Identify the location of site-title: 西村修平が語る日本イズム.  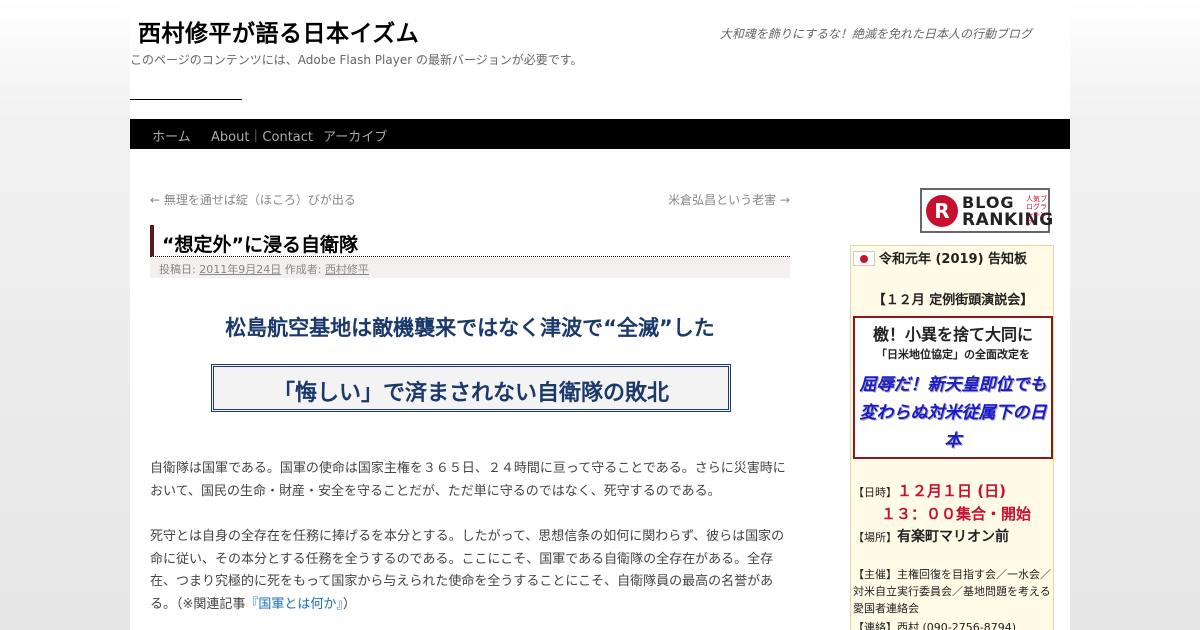
(278, 31).